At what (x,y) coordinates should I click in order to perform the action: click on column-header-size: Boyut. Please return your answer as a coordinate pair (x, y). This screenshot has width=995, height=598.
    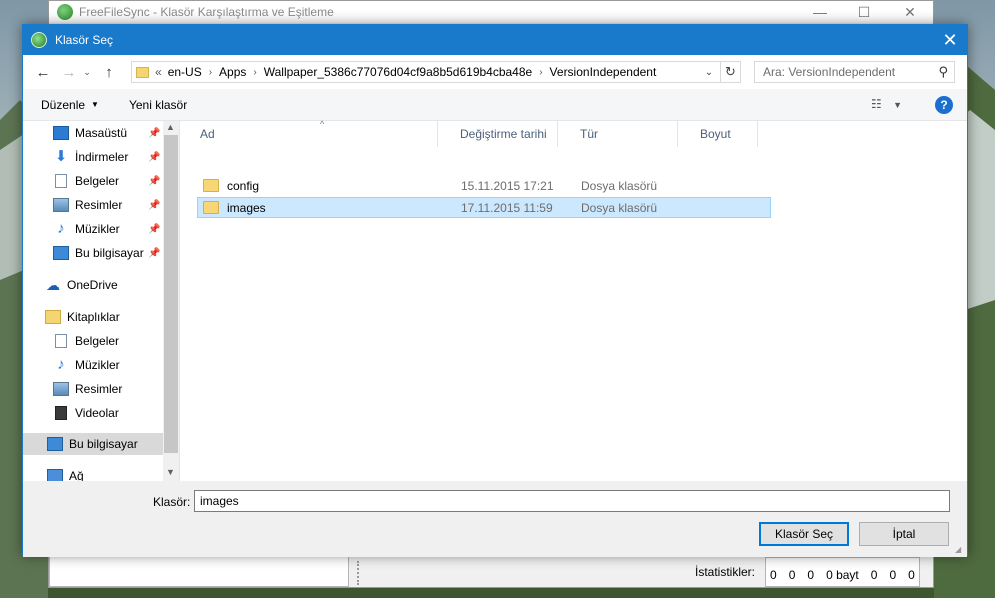
    Looking at the image, I should click on (718, 134).